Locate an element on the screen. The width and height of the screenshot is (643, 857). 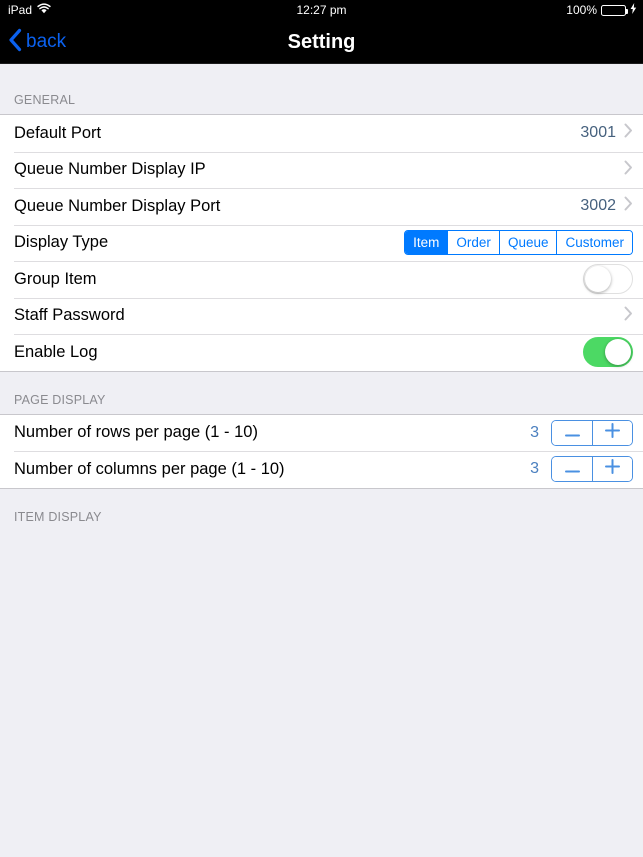
row-rows-per-page: Number of rows per page (1 - 10) 3 is located at coordinates (321, 432).